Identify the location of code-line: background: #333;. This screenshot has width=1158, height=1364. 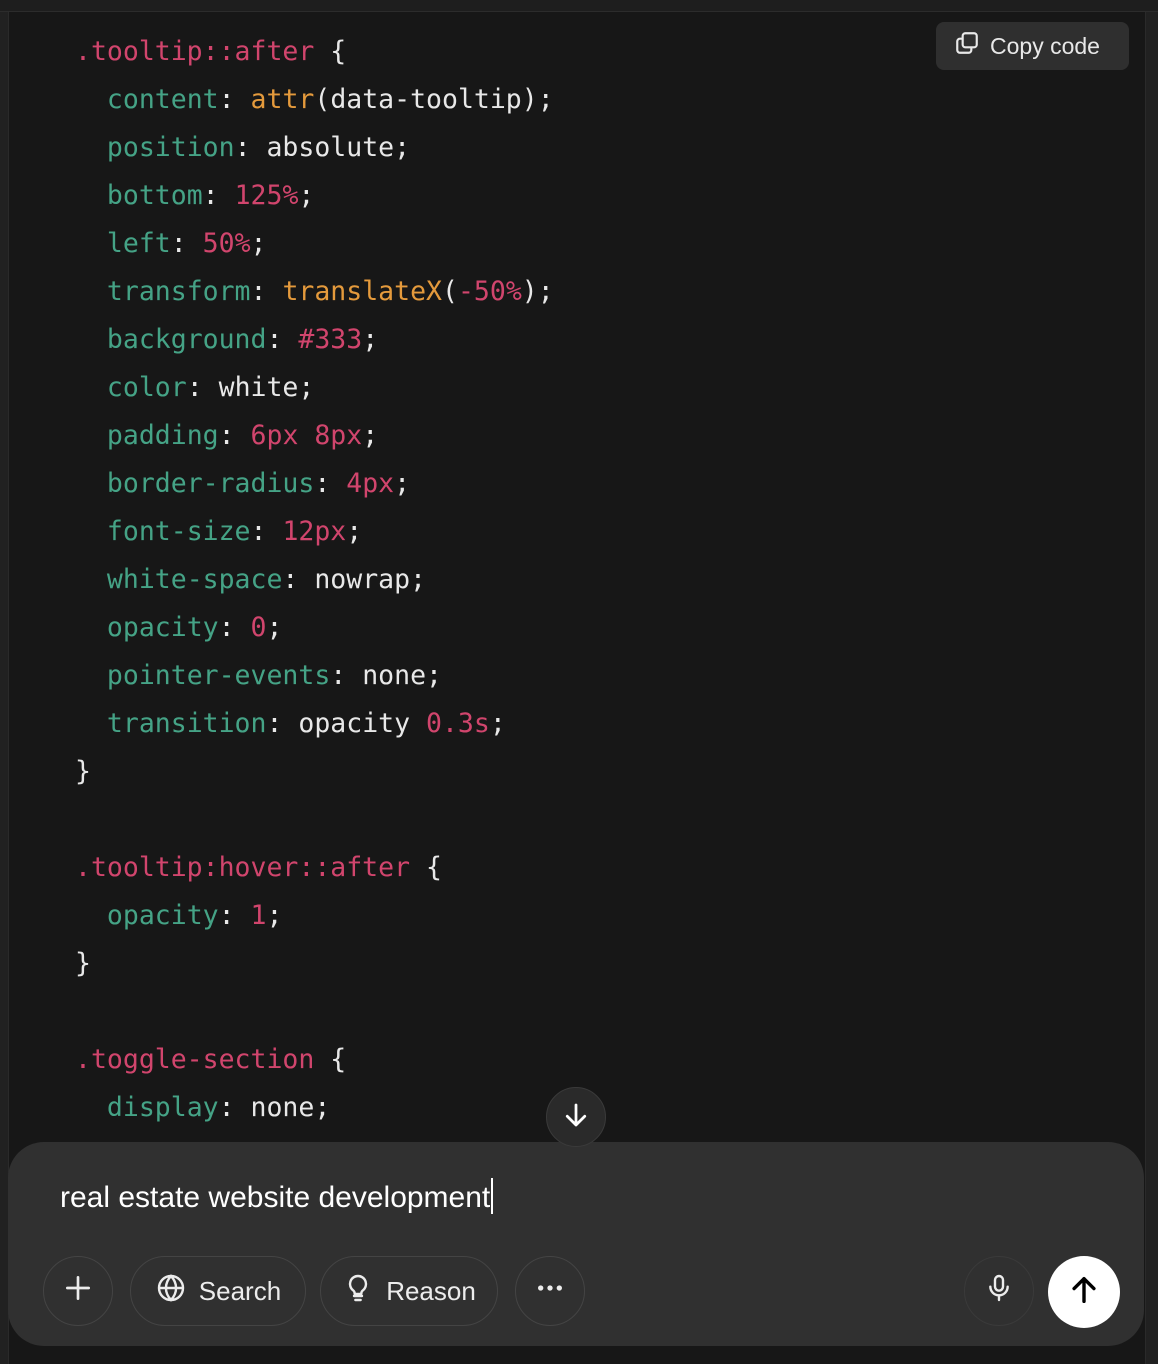
(314, 340).